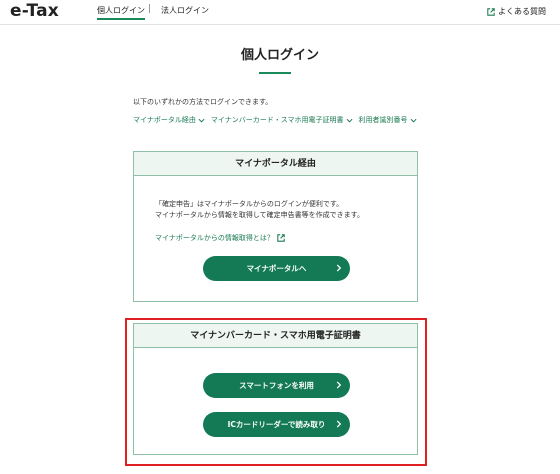  I want to click on anchor-user-id: 利用者識別番号, so click(388, 120).